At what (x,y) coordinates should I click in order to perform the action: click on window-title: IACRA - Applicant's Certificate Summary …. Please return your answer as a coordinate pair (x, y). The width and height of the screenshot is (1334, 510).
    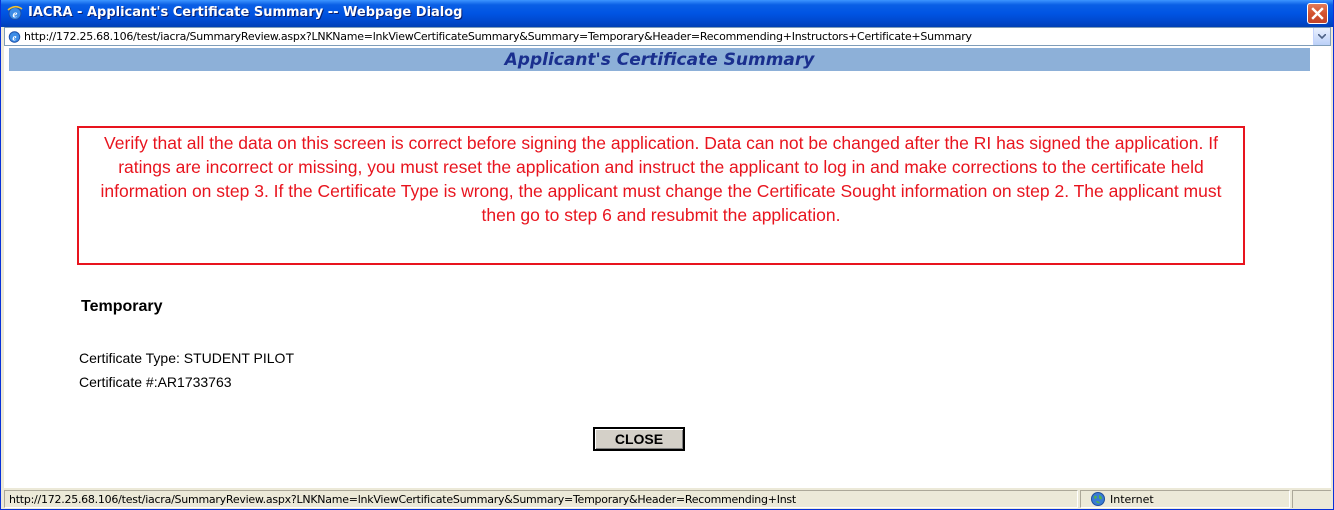
    Looking at the image, I should click on (245, 12).